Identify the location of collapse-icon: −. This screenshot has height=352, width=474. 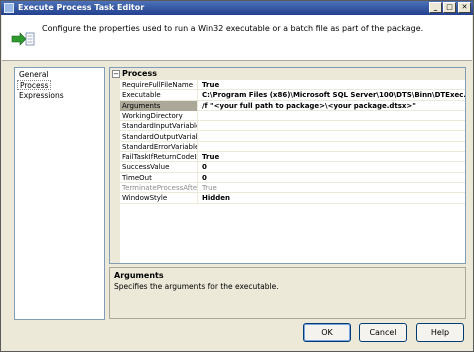
(116, 74).